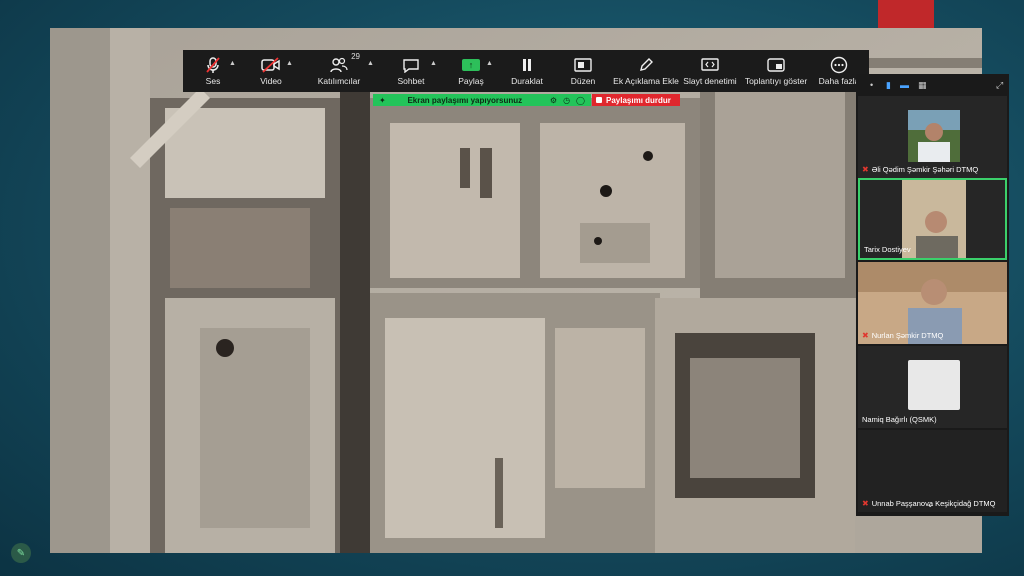  I want to click on shield-icon: ◯, so click(580, 100).